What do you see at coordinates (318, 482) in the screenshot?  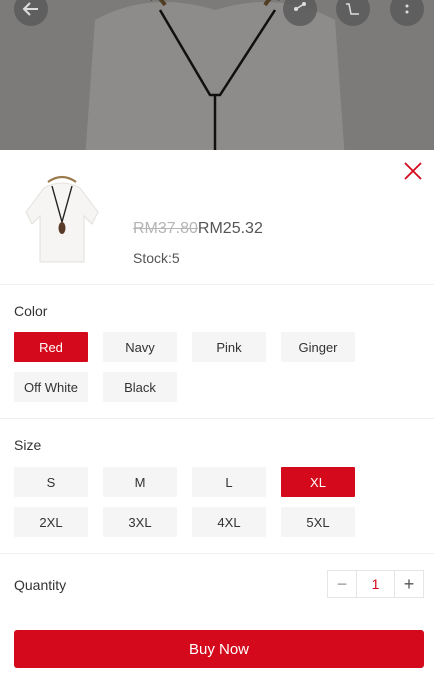 I see `size-option-xl: XL` at bounding box center [318, 482].